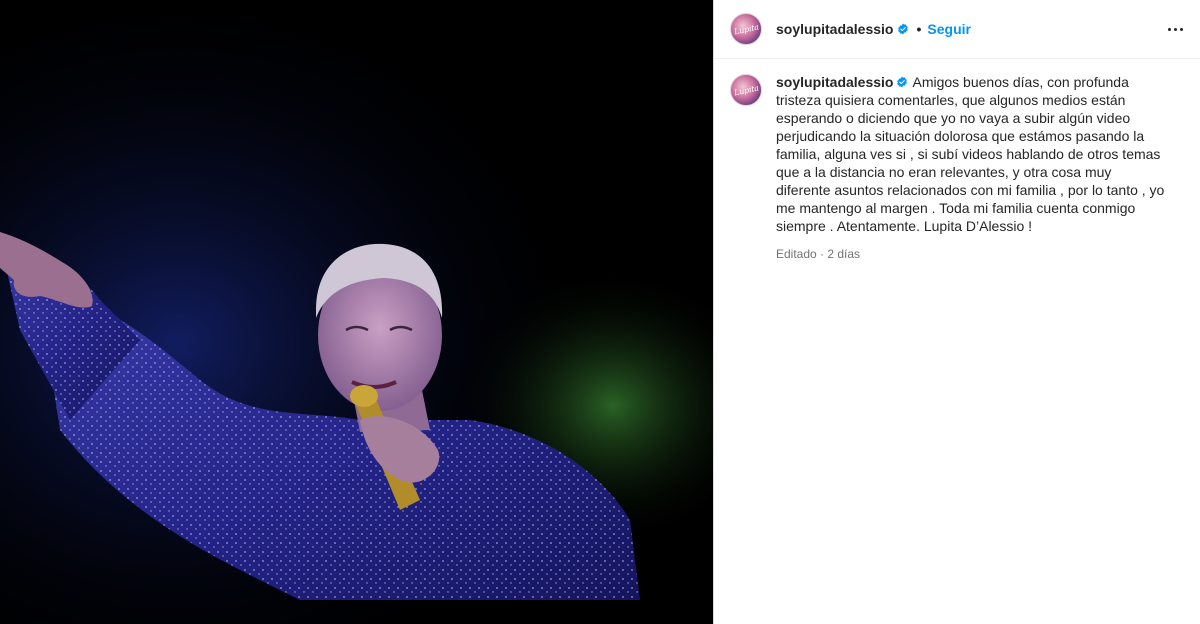 The image size is (1200, 624). I want to click on caption-username: soylupitadalessio, so click(834, 82).